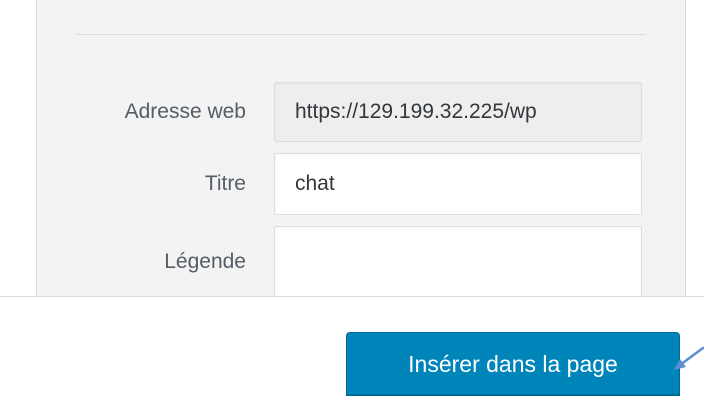 Image resolution: width=704 pixels, height=396 pixels. What do you see at coordinates (458, 112) in the screenshot?
I see `url-field` at bounding box center [458, 112].